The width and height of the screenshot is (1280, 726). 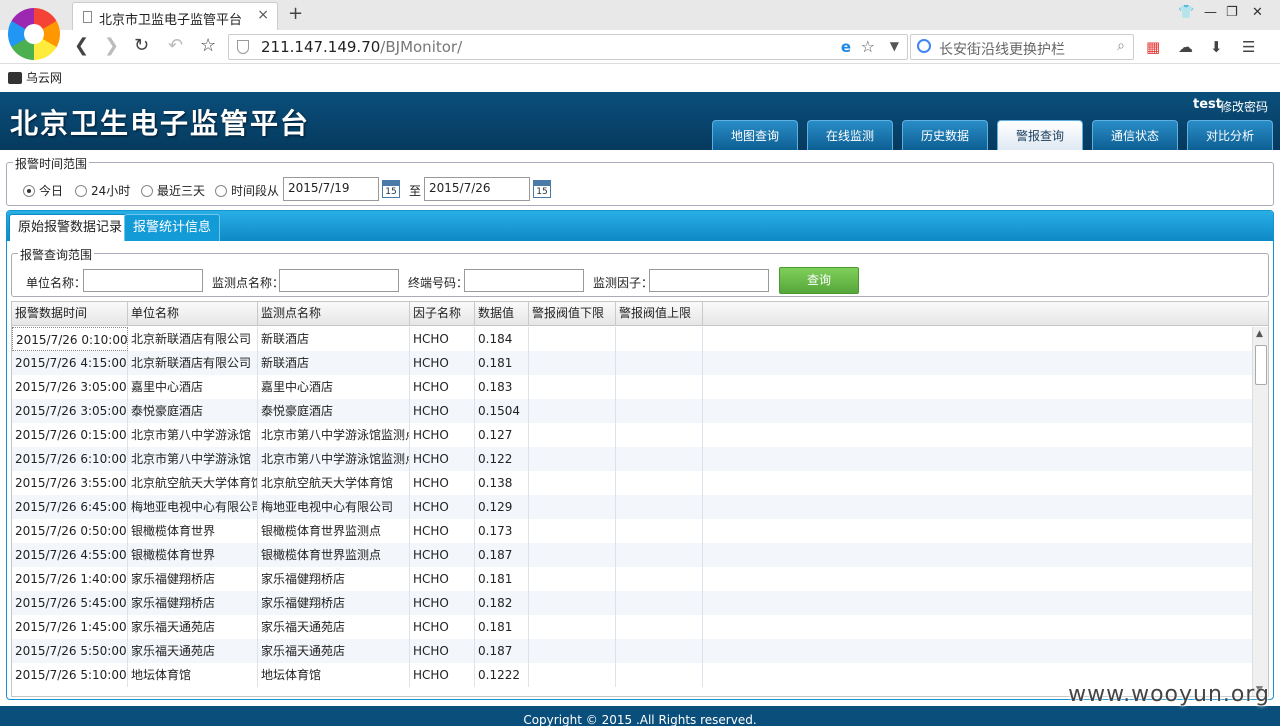 I want to click on favorite-star-icon: ☆, so click(x=868, y=46).